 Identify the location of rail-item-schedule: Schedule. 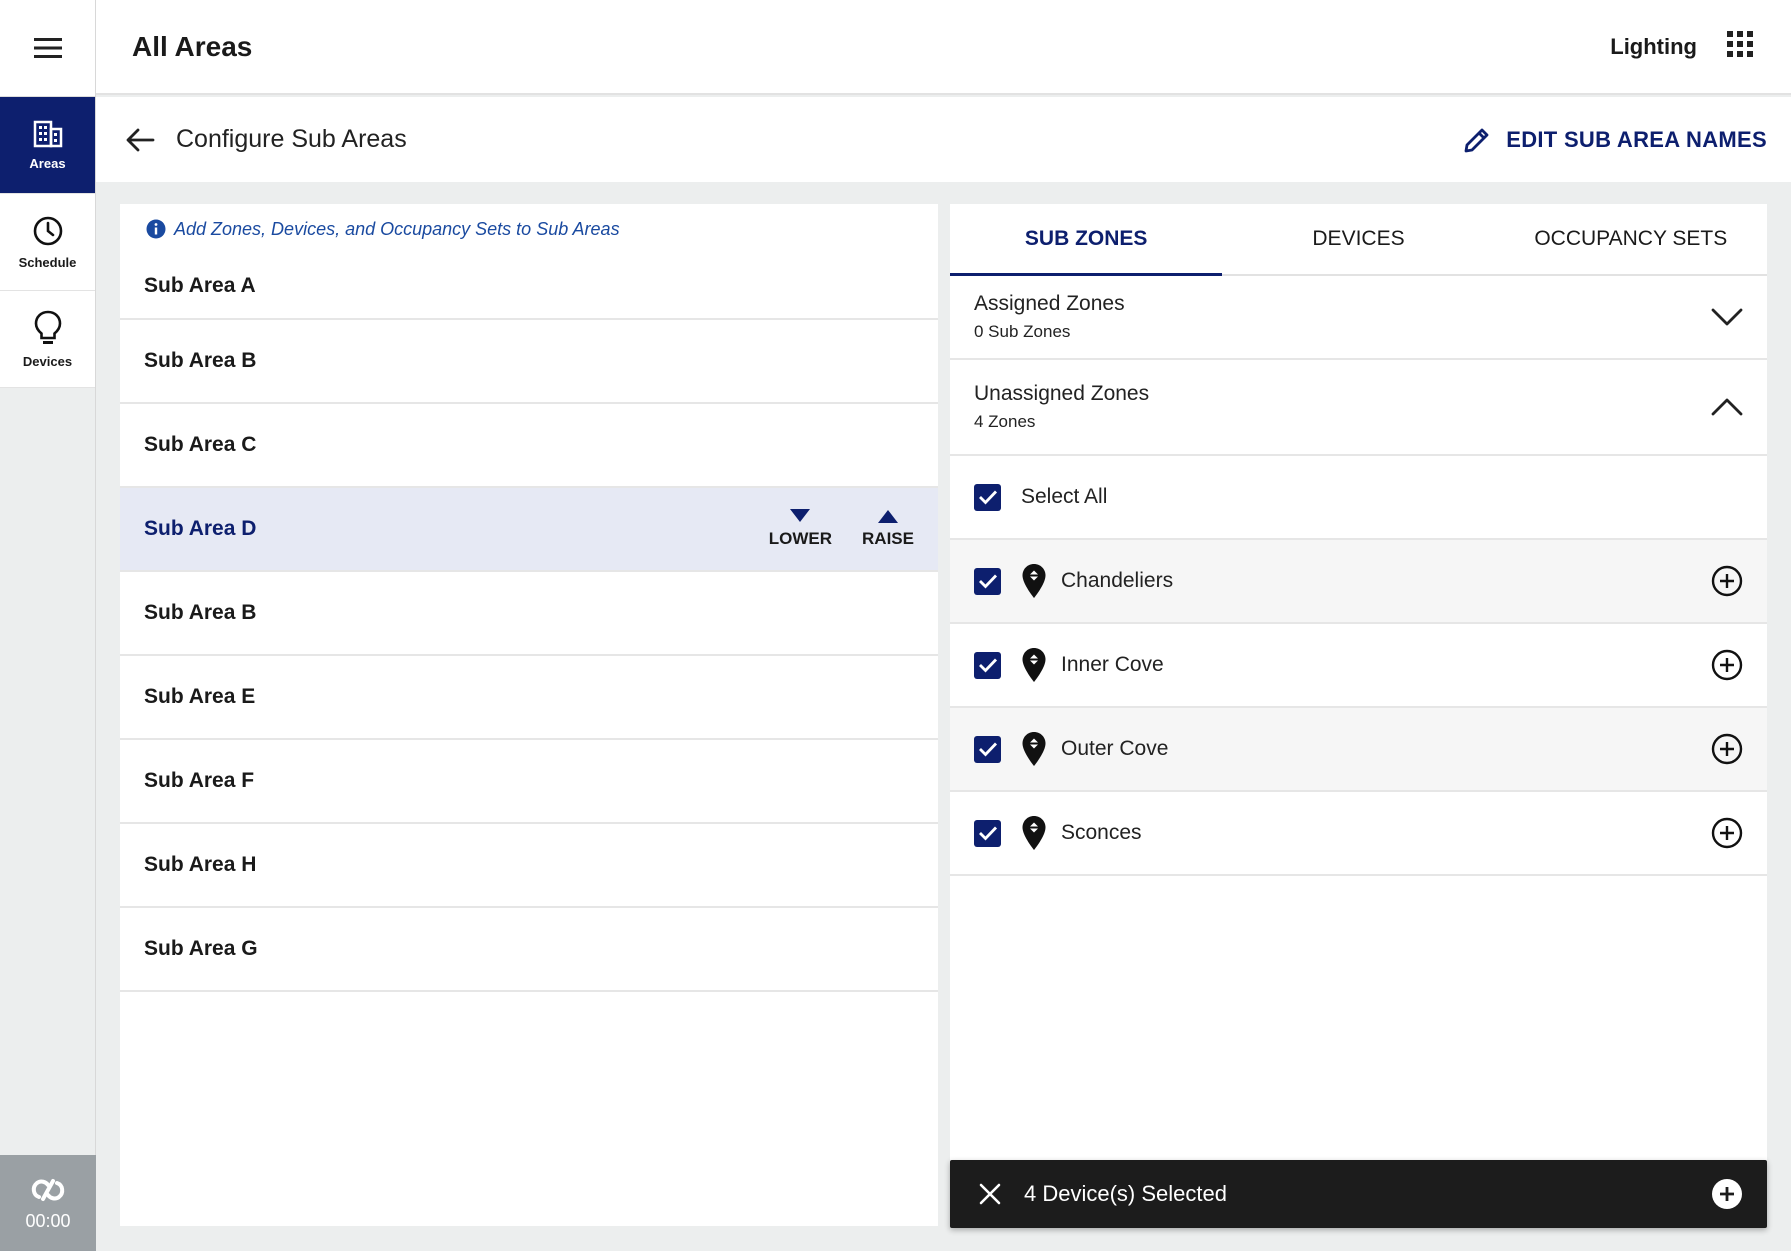
(47, 242).